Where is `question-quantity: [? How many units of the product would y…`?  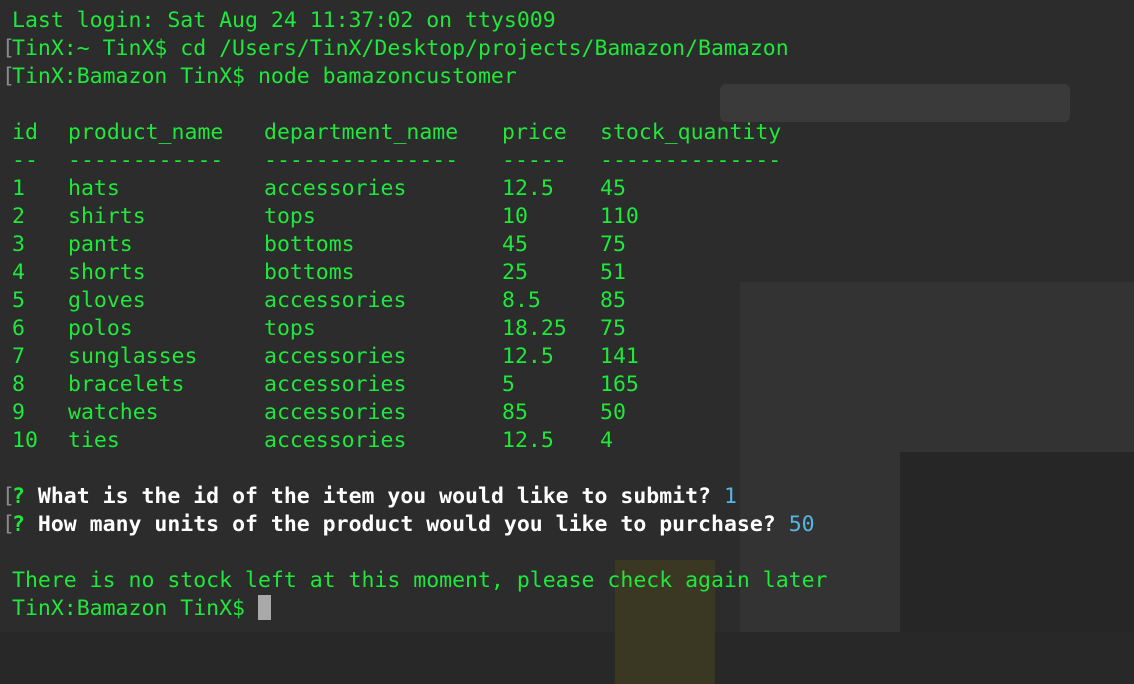 question-quantity: [? How many units of the product would y… is located at coordinates (567, 525).